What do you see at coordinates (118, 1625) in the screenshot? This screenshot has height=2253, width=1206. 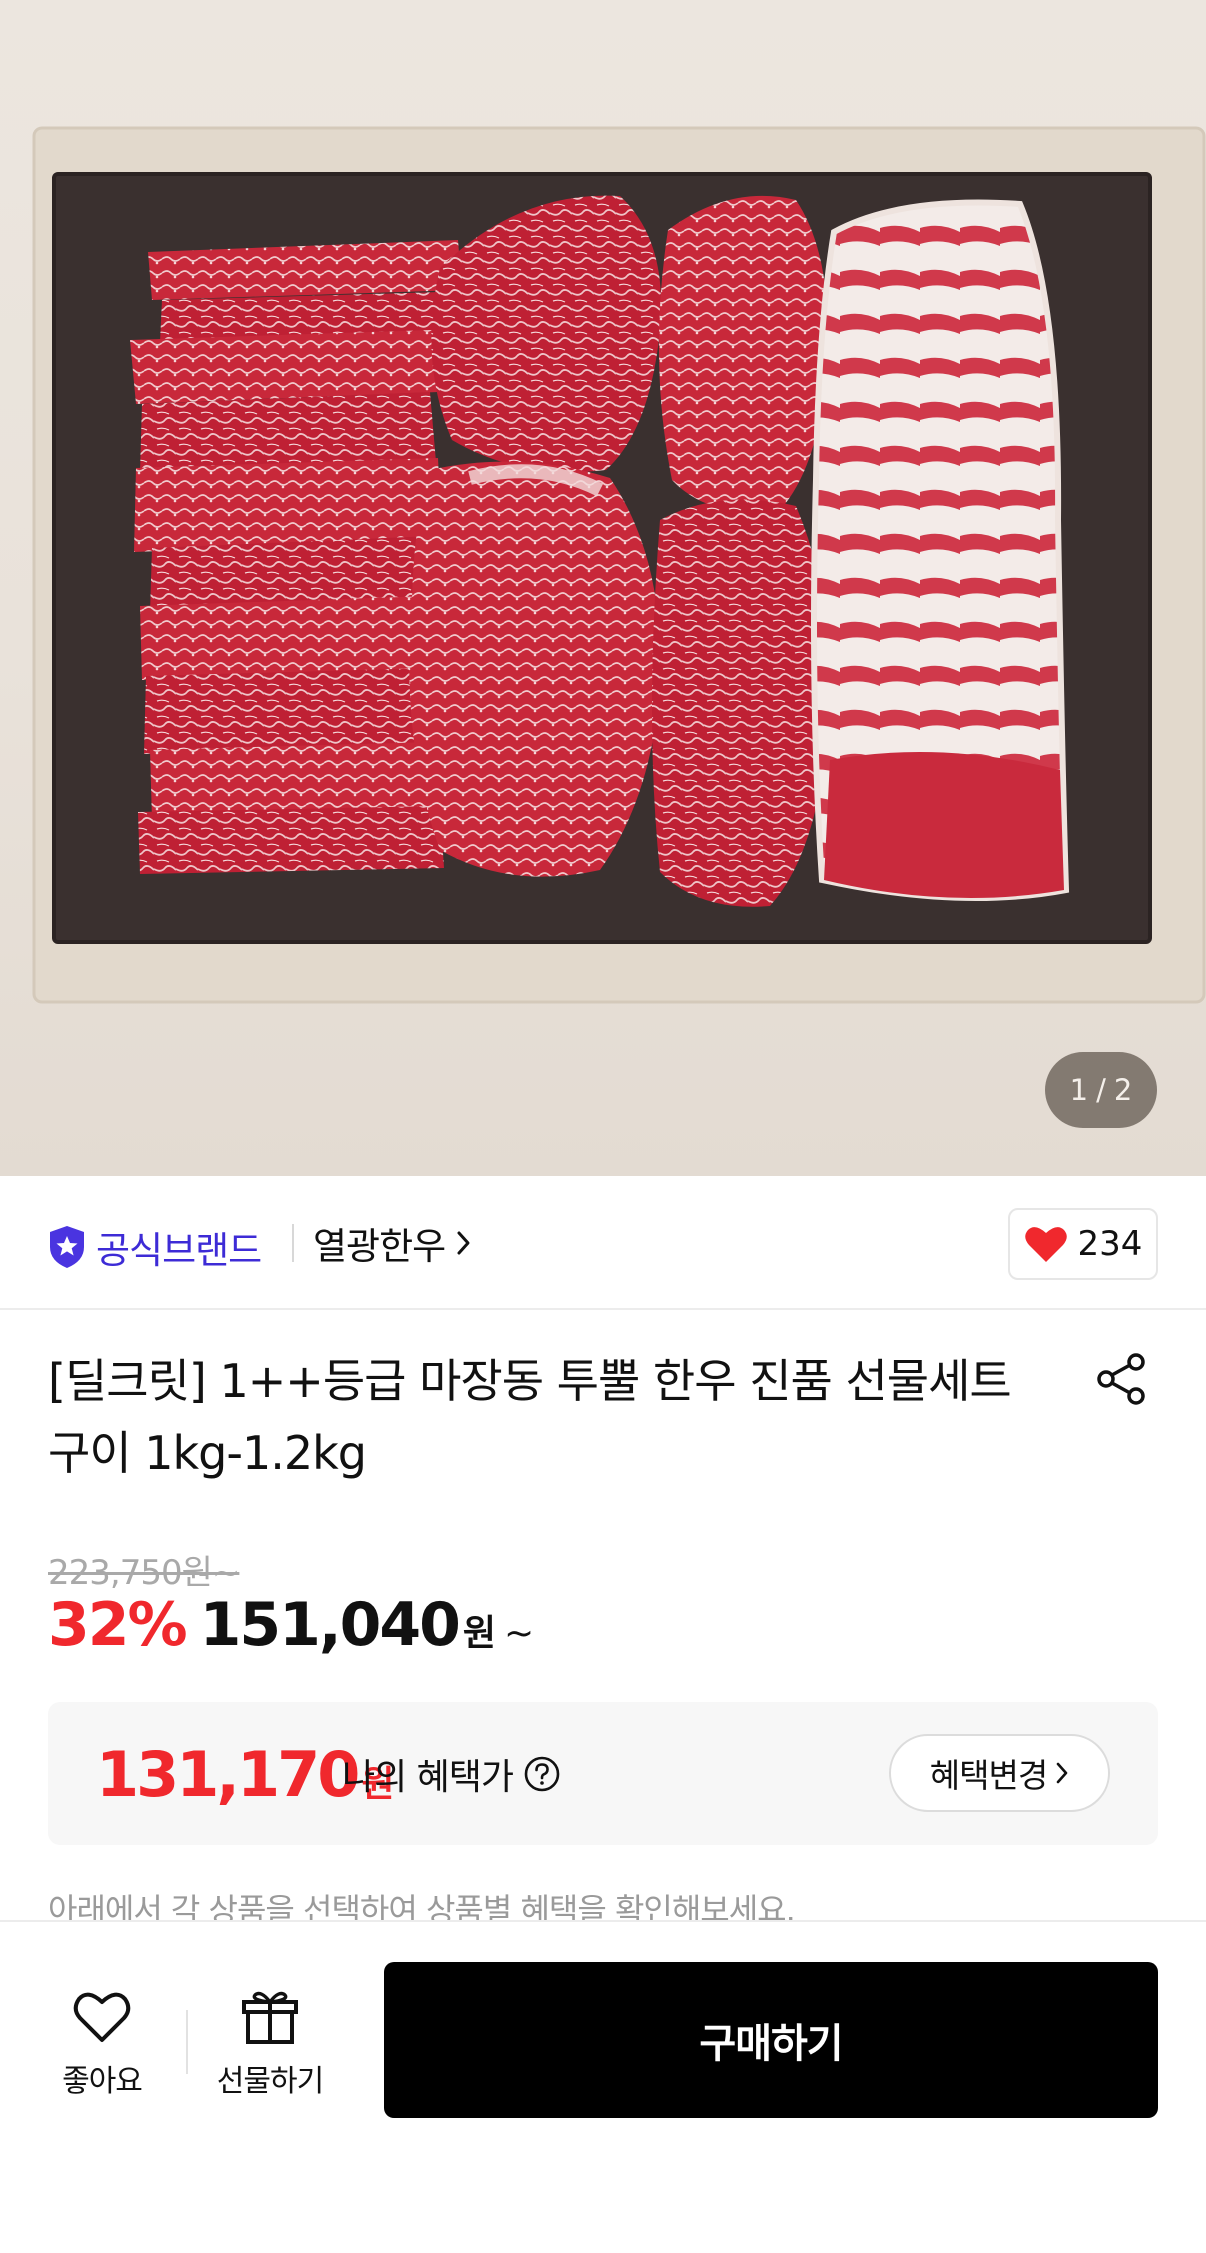 I see `discount-rate: 32%` at bounding box center [118, 1625].